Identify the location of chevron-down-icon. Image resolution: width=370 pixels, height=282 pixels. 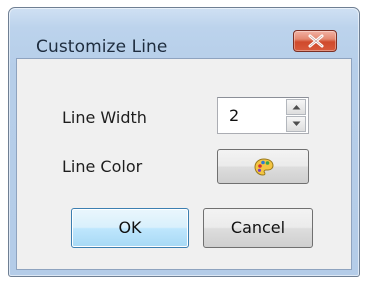
(296, 123).